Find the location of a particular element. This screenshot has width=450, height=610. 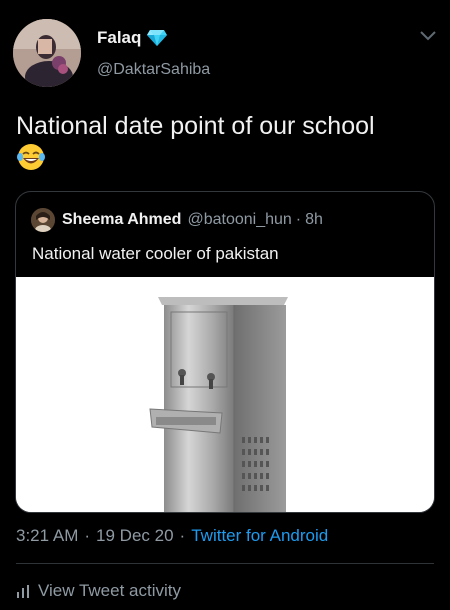

author-name-text: Falaq is located at coordinates (119, 37).